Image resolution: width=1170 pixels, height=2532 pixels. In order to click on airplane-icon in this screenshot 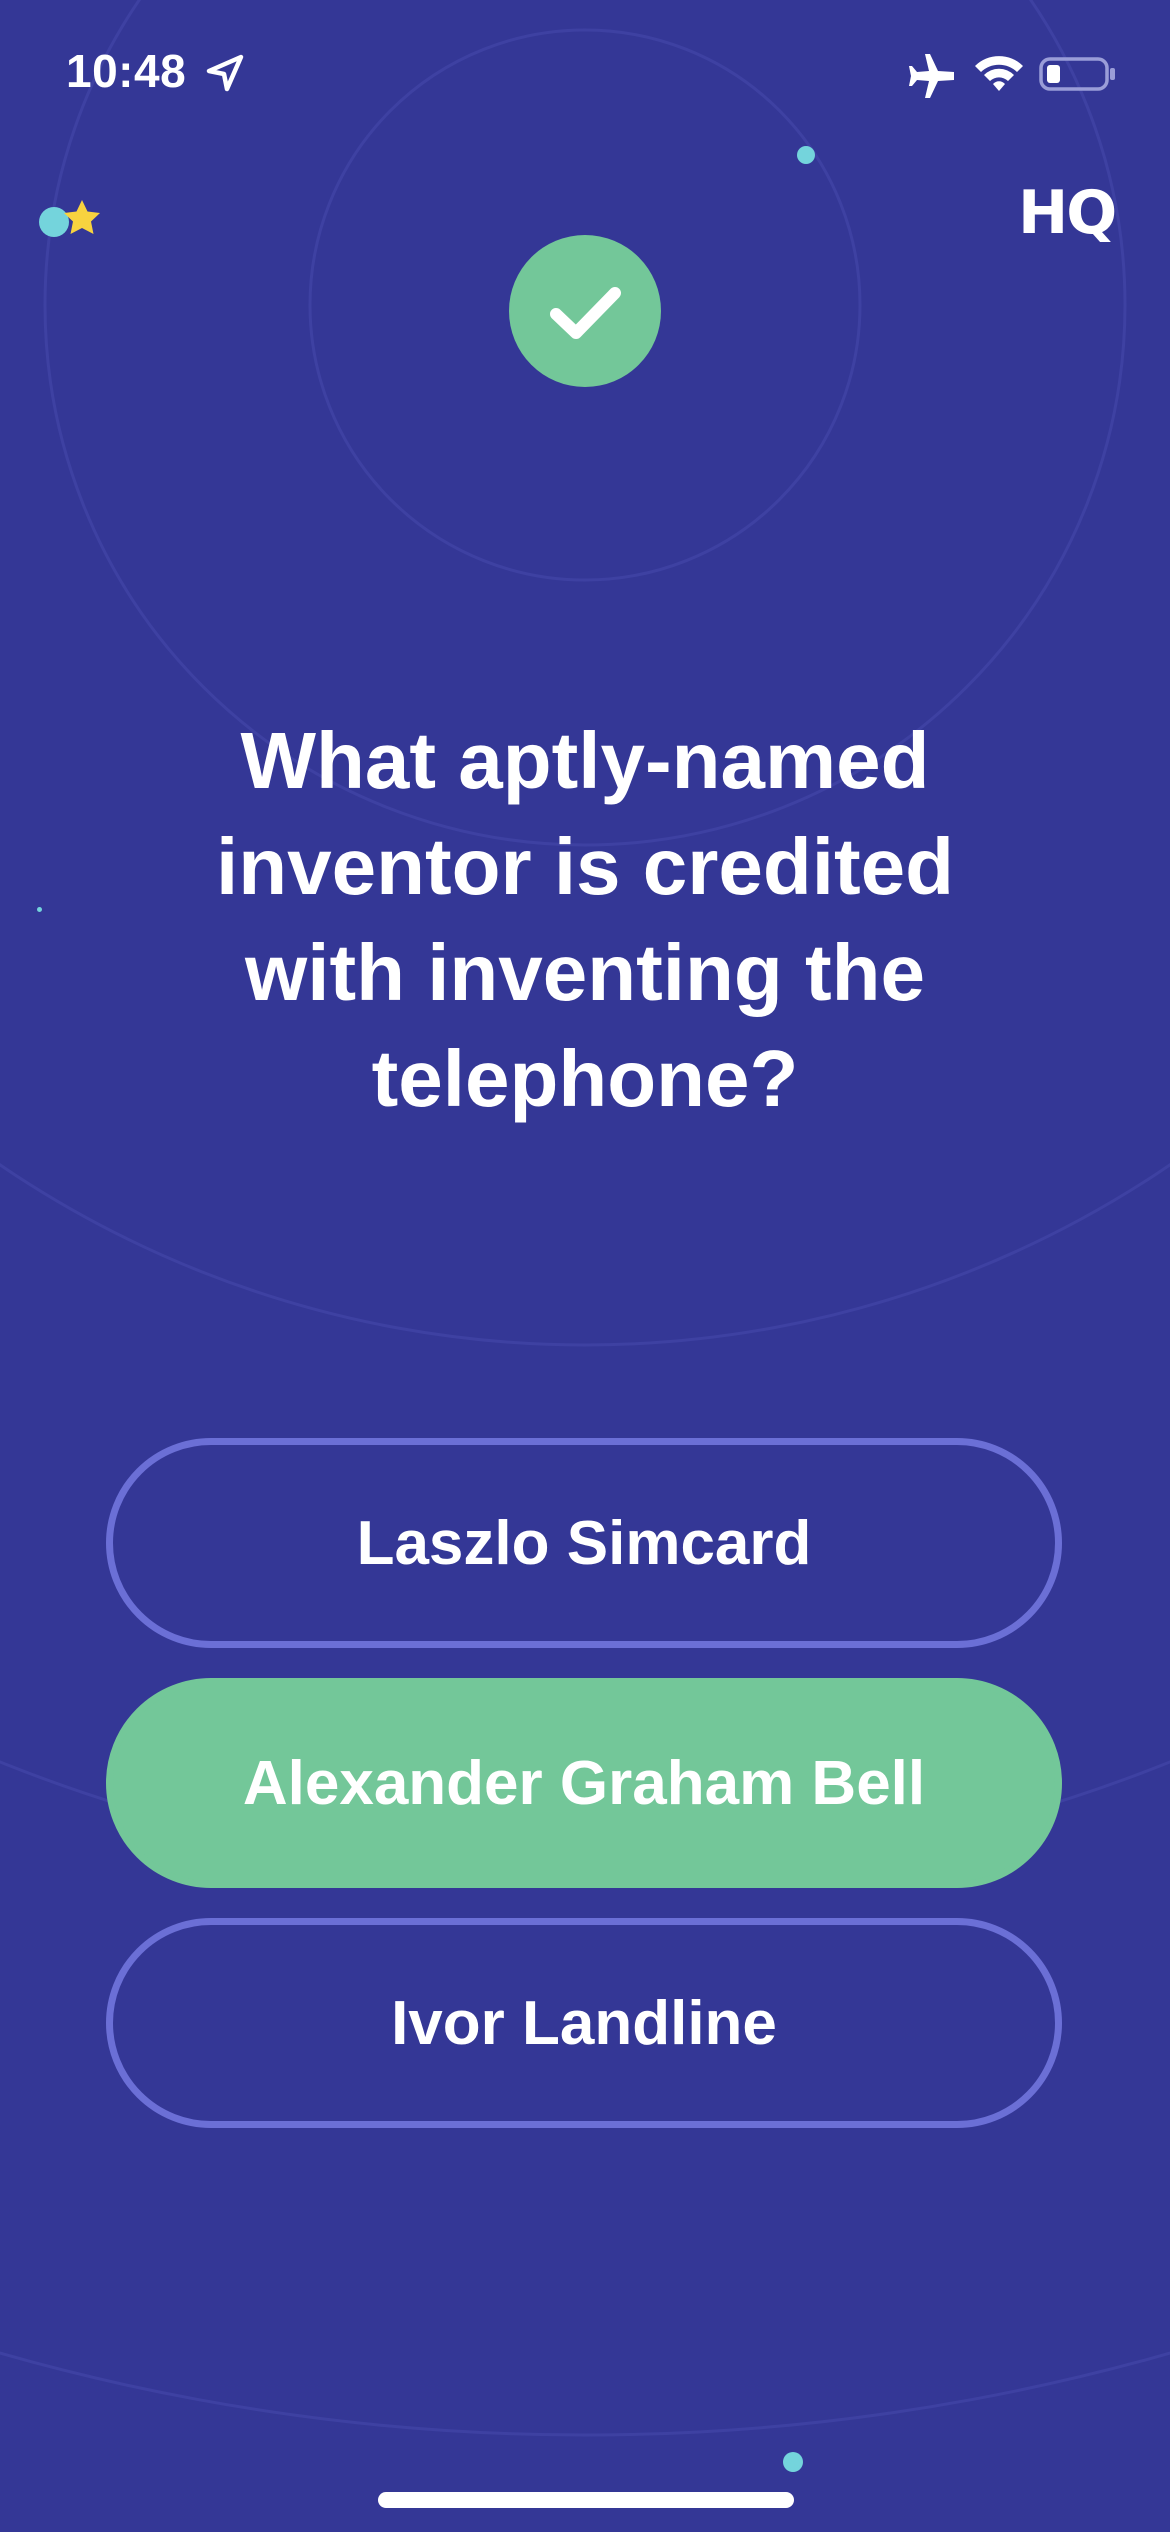, I will do `click(931, 76)`.